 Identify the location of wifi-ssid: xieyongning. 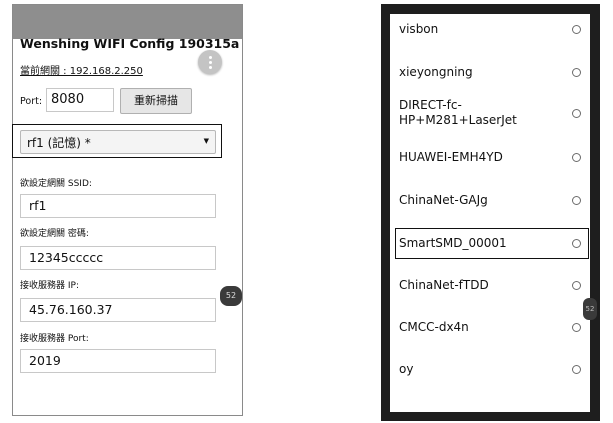
(436, 72).